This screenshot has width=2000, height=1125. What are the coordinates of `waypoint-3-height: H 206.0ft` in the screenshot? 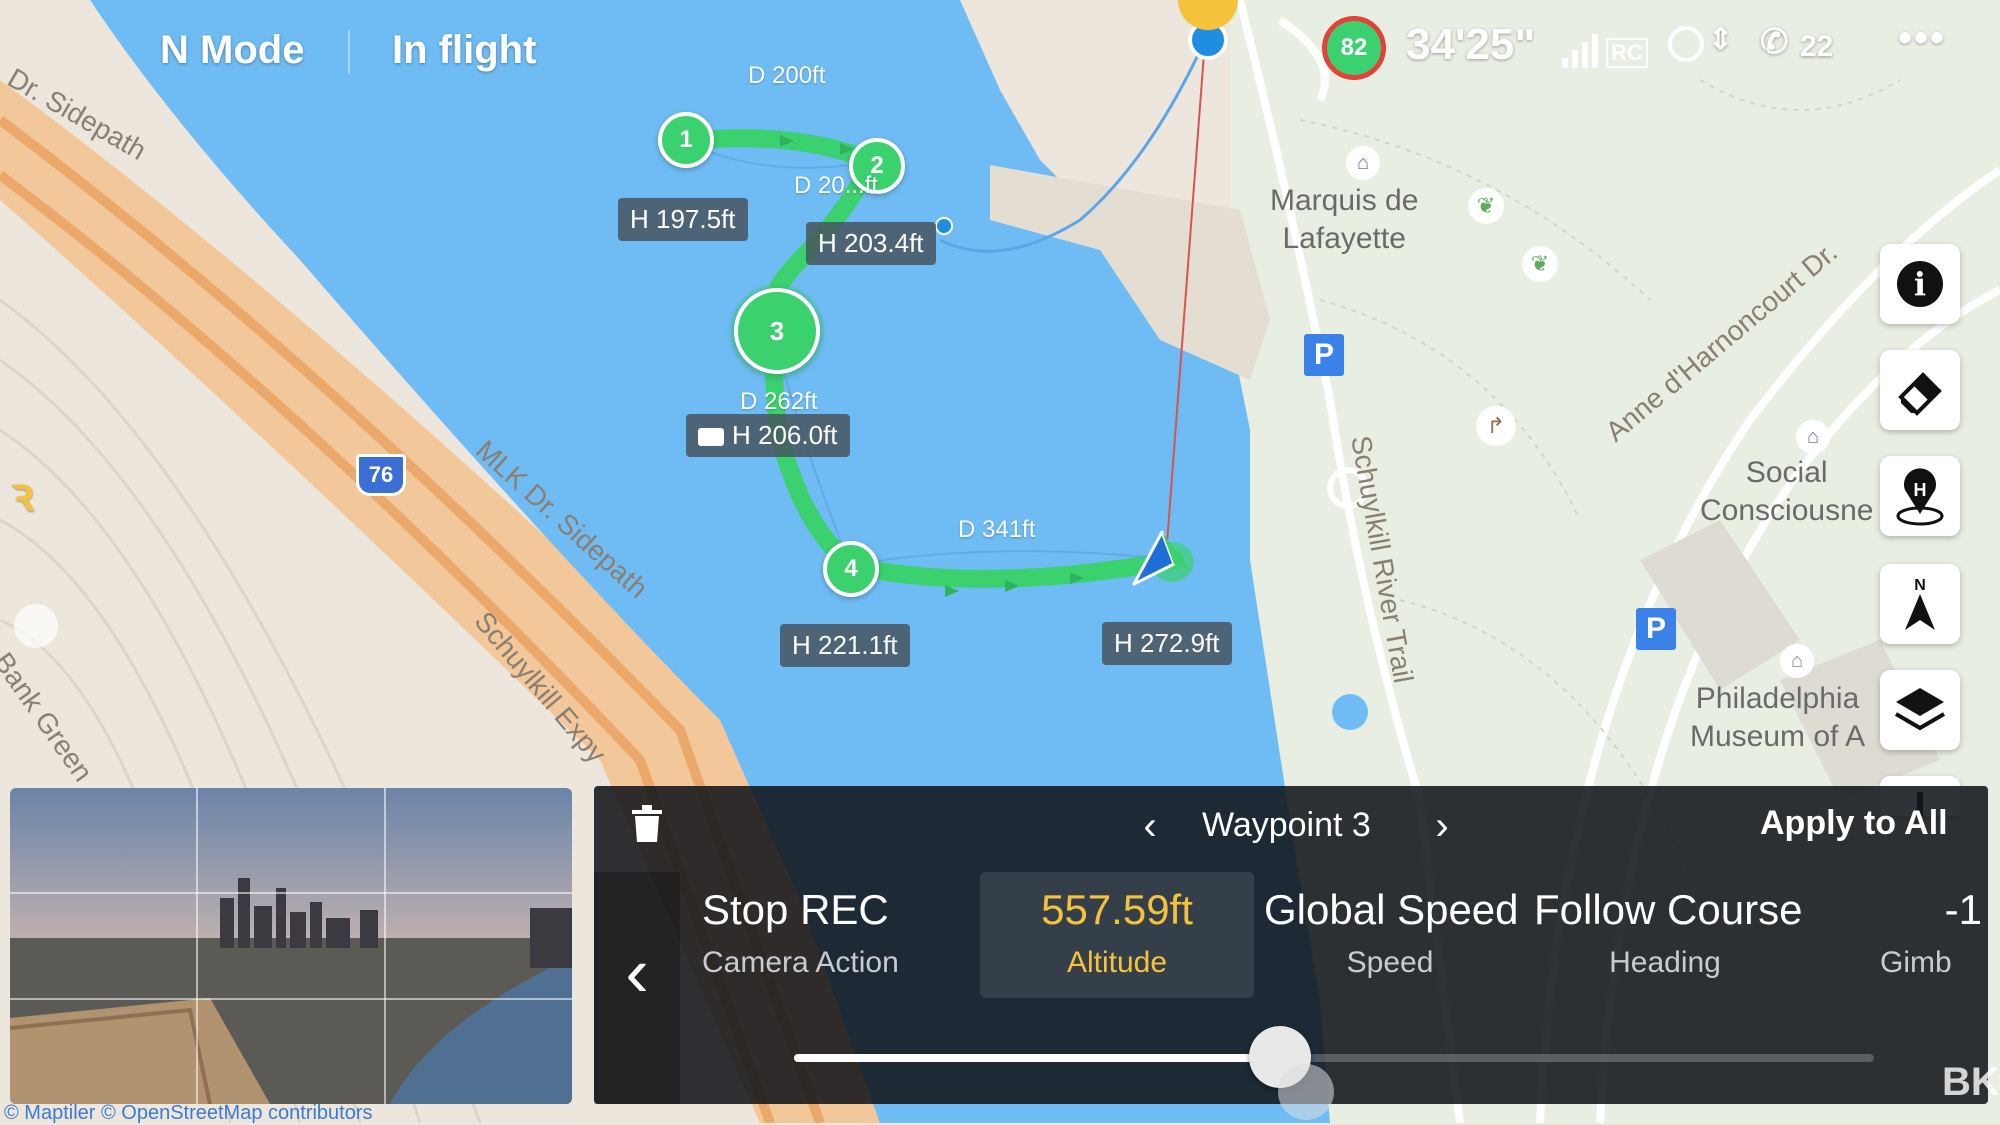 It's located at (768, 435).